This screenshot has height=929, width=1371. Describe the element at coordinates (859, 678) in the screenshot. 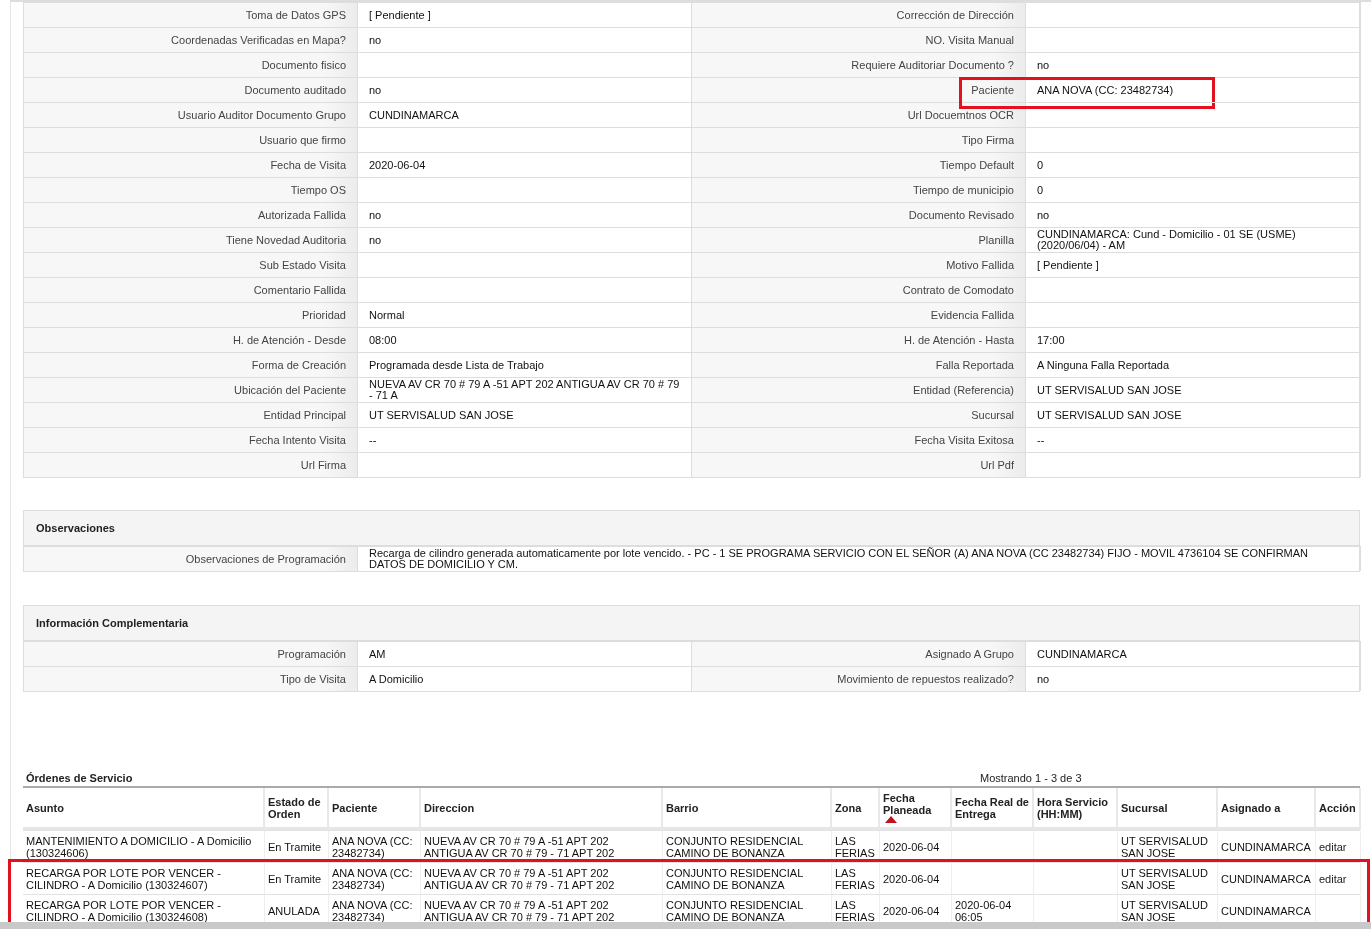

I see `field-label: Movimiento de repuestos realizado?` at that location.